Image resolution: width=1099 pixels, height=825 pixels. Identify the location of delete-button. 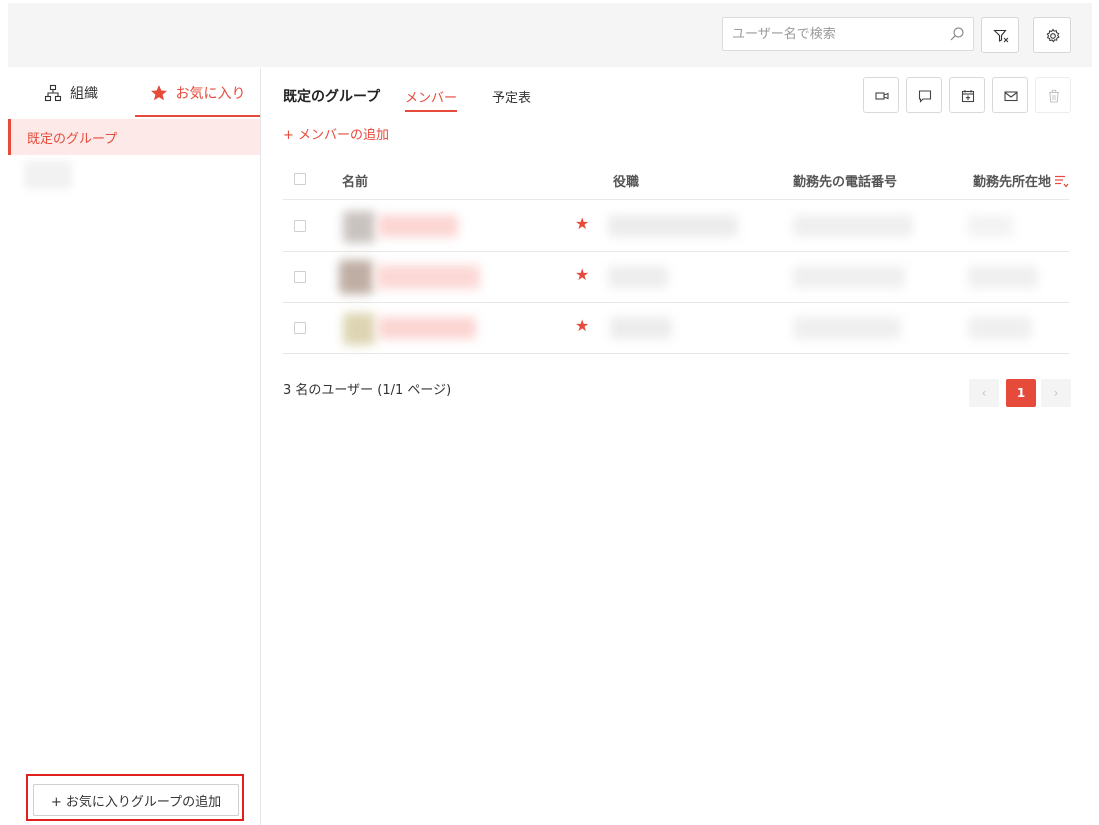
(1053, 95).